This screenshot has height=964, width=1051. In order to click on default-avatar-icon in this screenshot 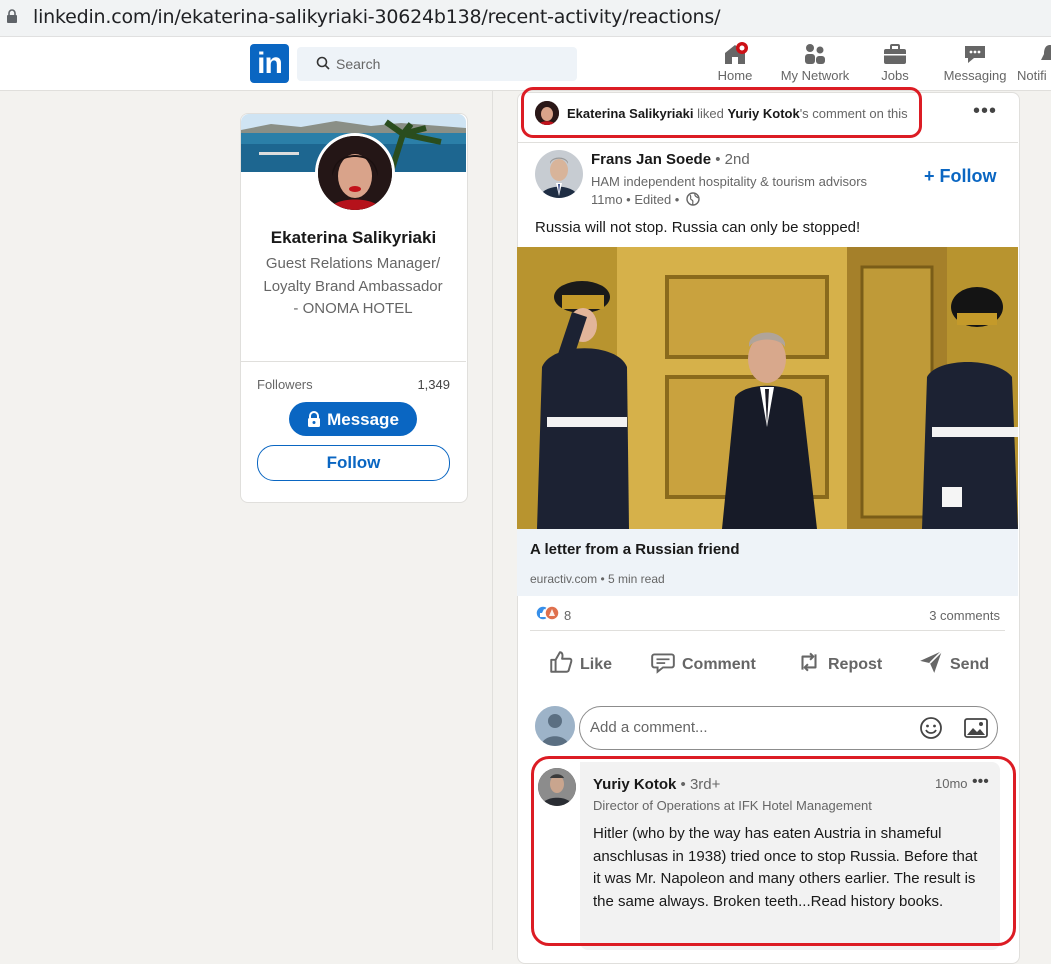, I will do `click(555, 726)`.